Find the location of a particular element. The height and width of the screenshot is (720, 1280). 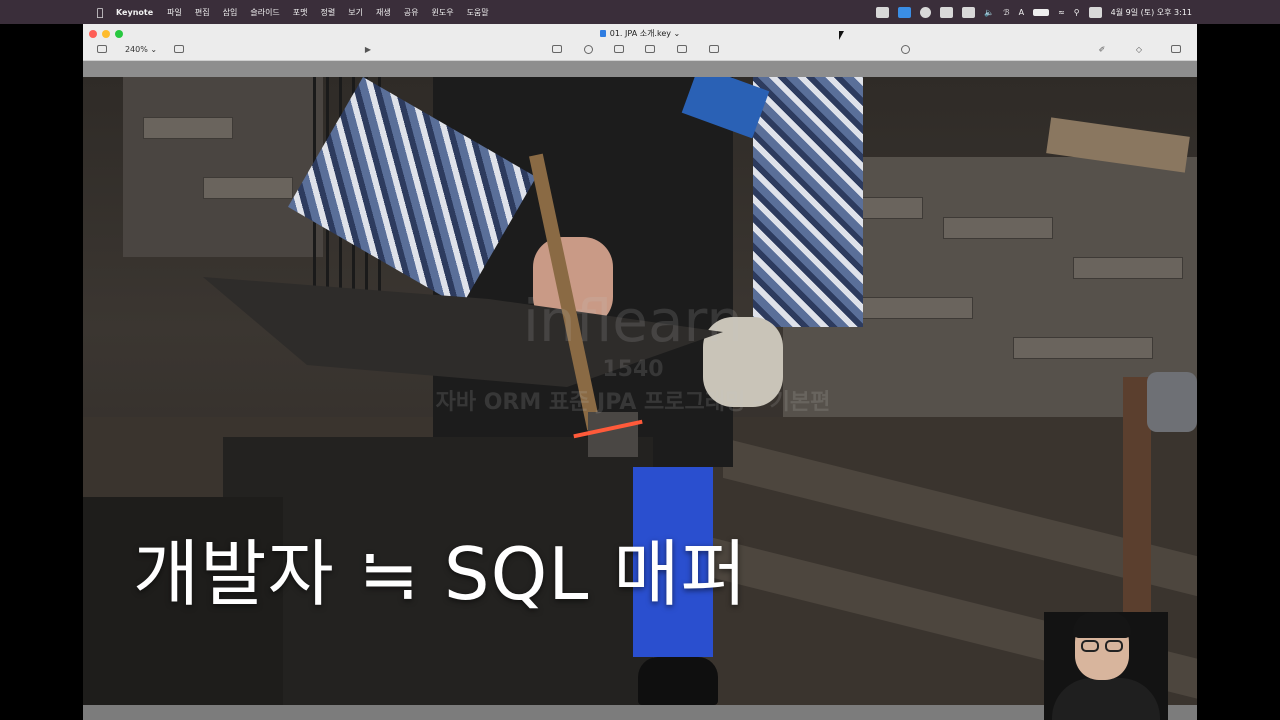

animate-button: ◇ is located at coordinates (1139, 49).